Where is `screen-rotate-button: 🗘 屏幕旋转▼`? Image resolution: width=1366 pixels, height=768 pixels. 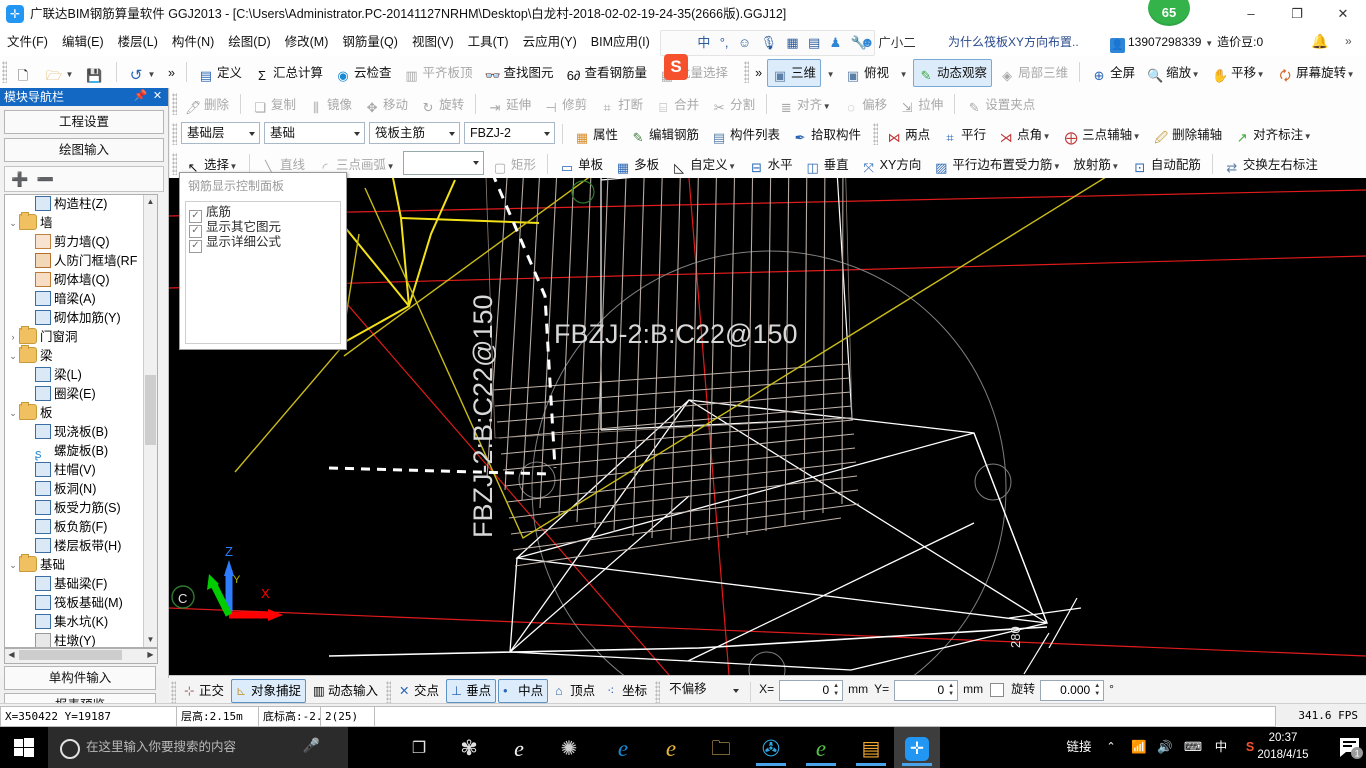 screen-rotate-button: 🗘 屏幕旋转▼ is located at coordinates (1316, 73).